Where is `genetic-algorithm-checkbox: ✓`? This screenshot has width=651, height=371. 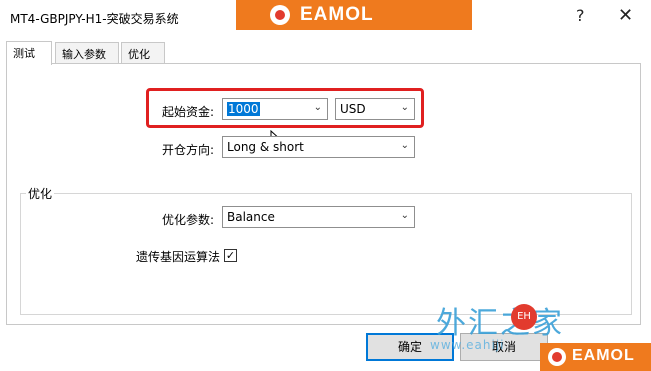
genetic-algorithm-checkbox: ✓ is located at coordinates (230, 255).